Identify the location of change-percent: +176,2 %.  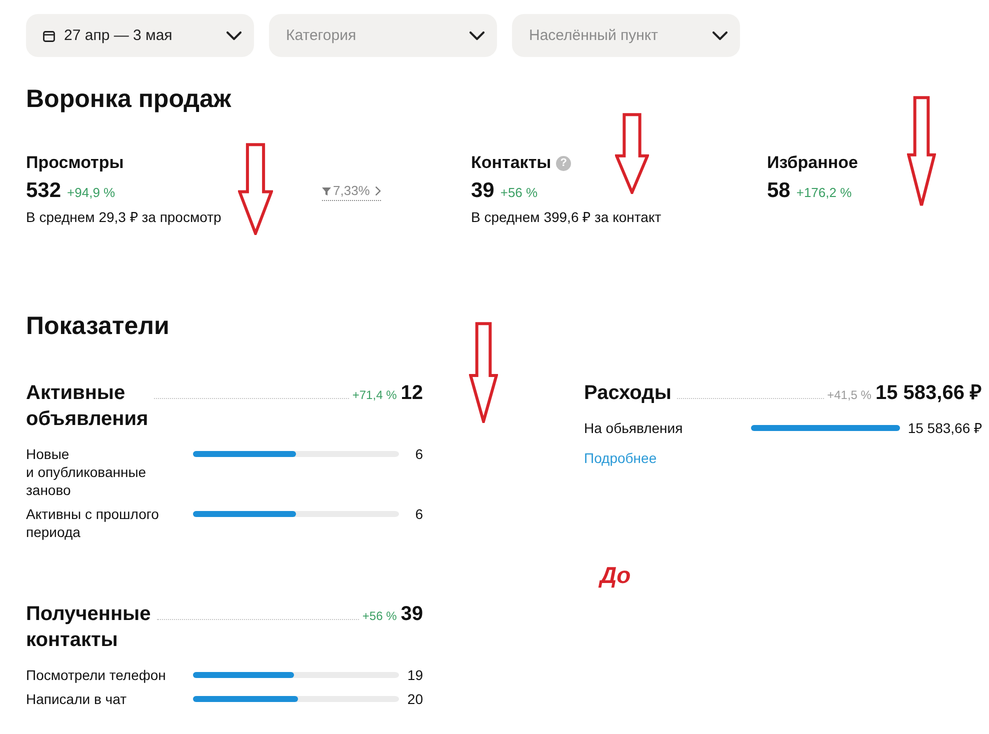
(824, 192).